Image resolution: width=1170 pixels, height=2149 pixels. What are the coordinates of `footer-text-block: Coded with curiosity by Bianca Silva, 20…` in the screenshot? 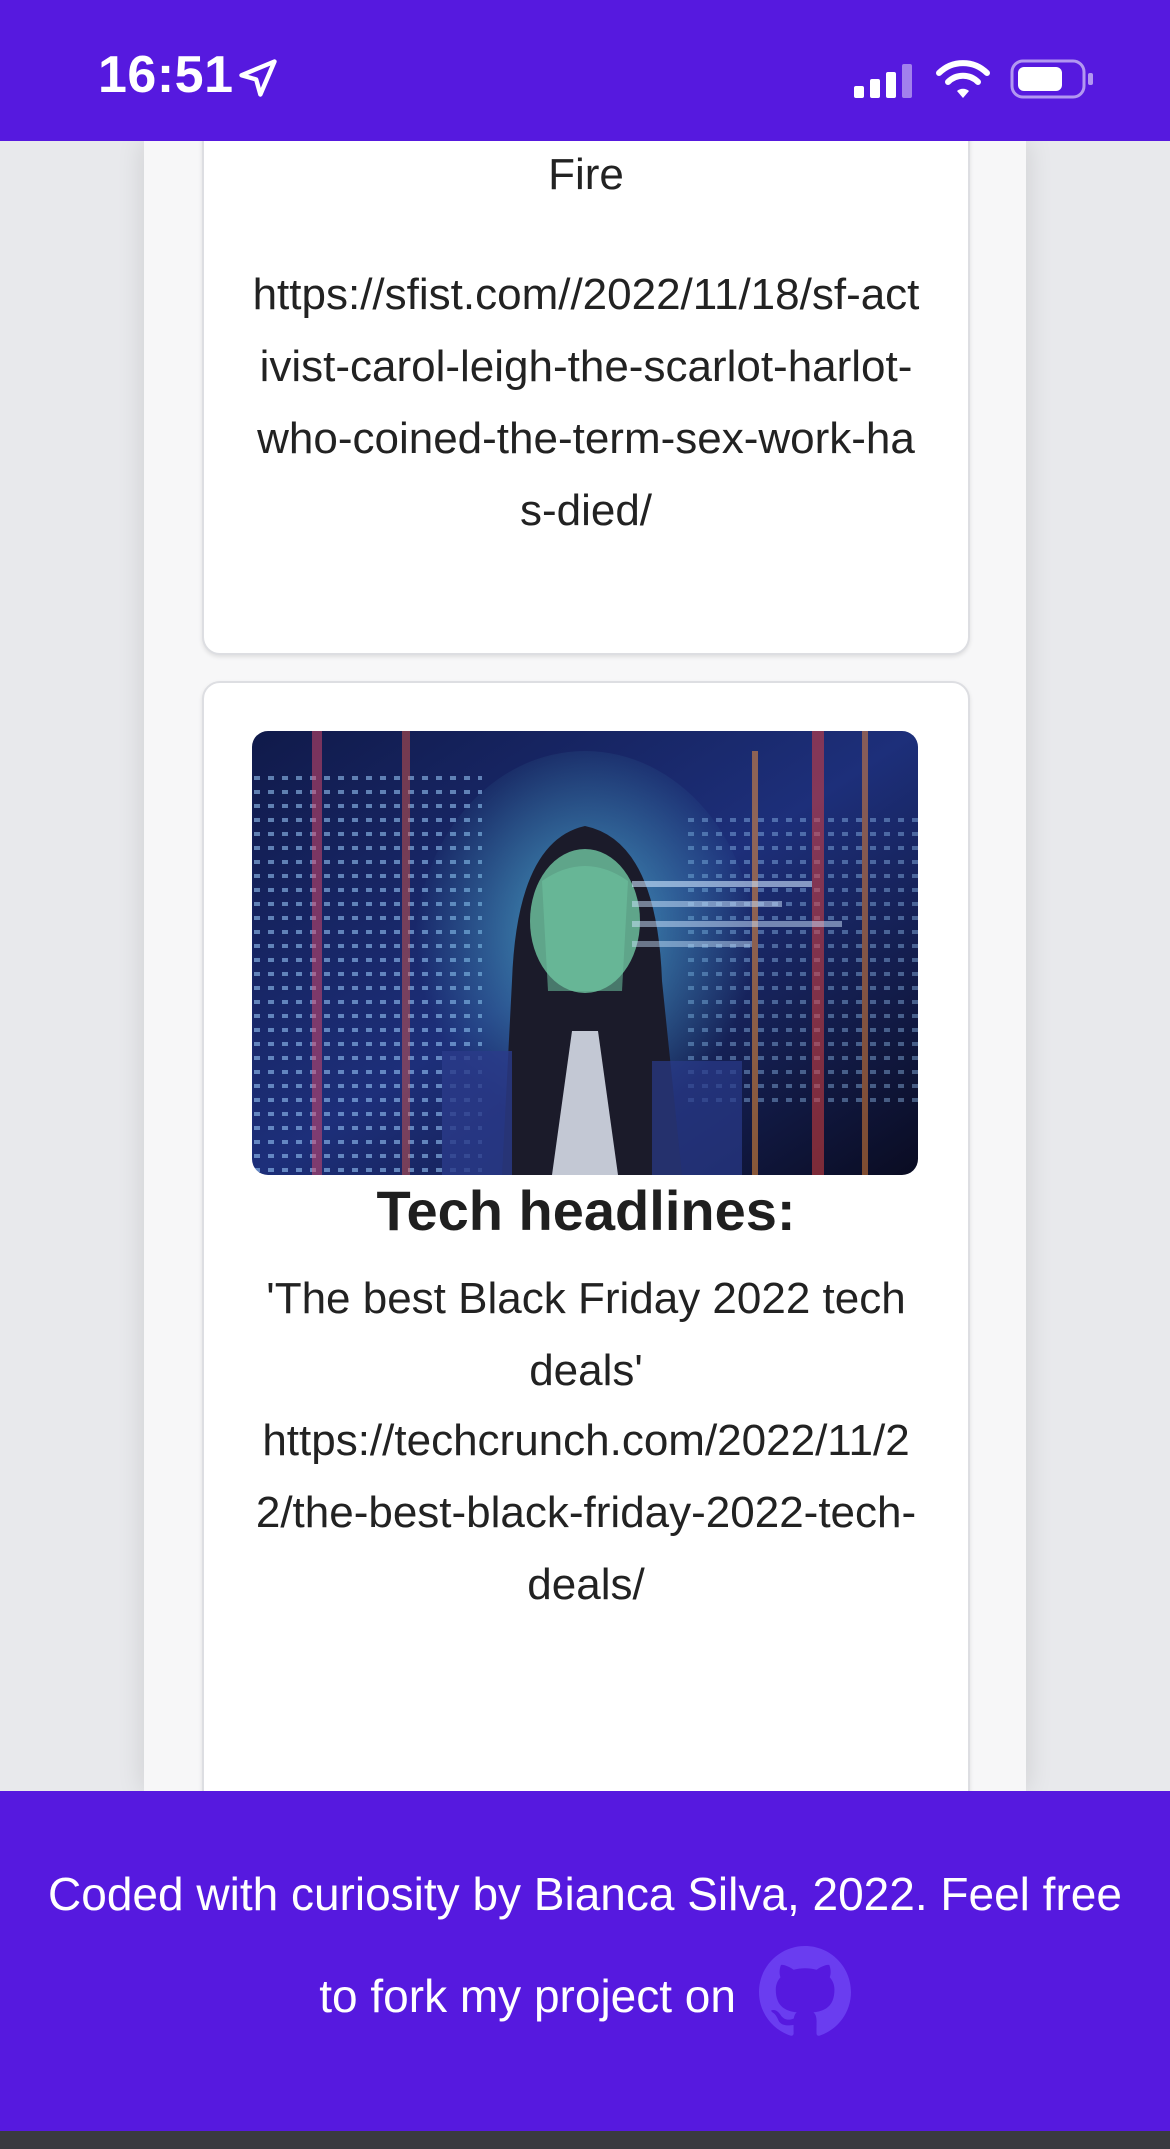 It's located at (585, 1945).